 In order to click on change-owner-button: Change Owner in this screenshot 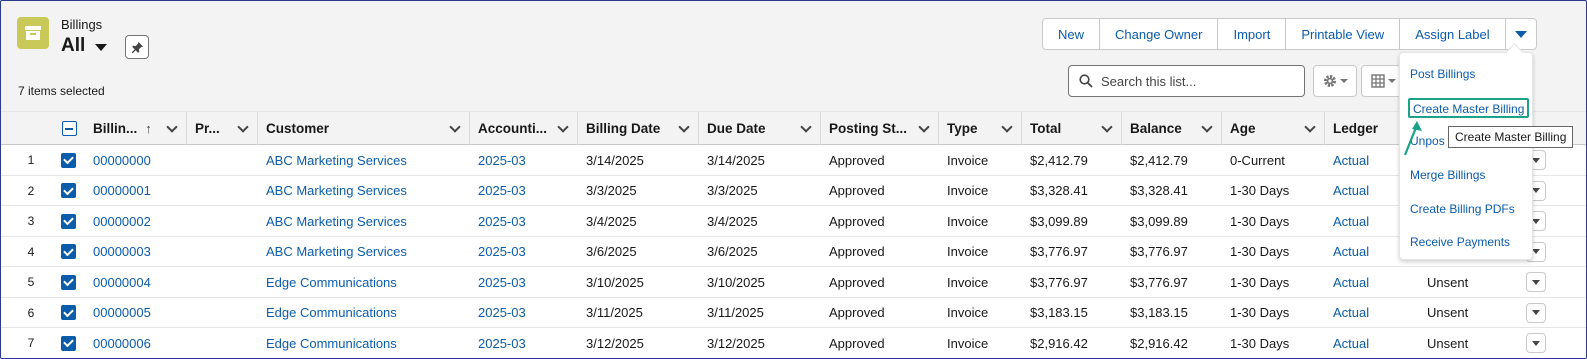, I will do `click(1159, 34)`.